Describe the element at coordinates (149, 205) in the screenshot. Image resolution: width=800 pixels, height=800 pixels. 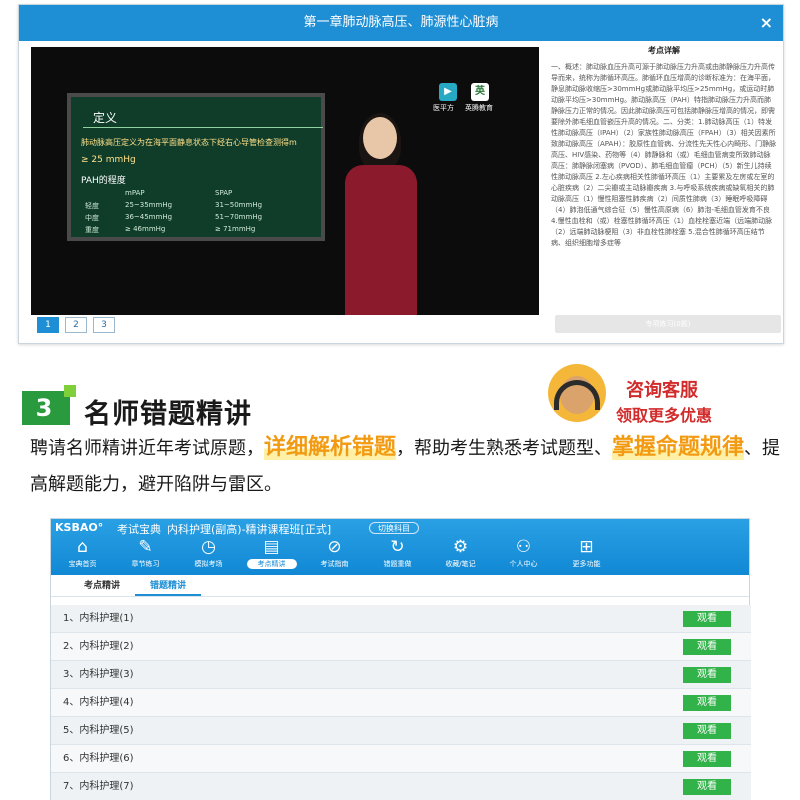
I see `table-cell: 25~35mmHg` at that location.